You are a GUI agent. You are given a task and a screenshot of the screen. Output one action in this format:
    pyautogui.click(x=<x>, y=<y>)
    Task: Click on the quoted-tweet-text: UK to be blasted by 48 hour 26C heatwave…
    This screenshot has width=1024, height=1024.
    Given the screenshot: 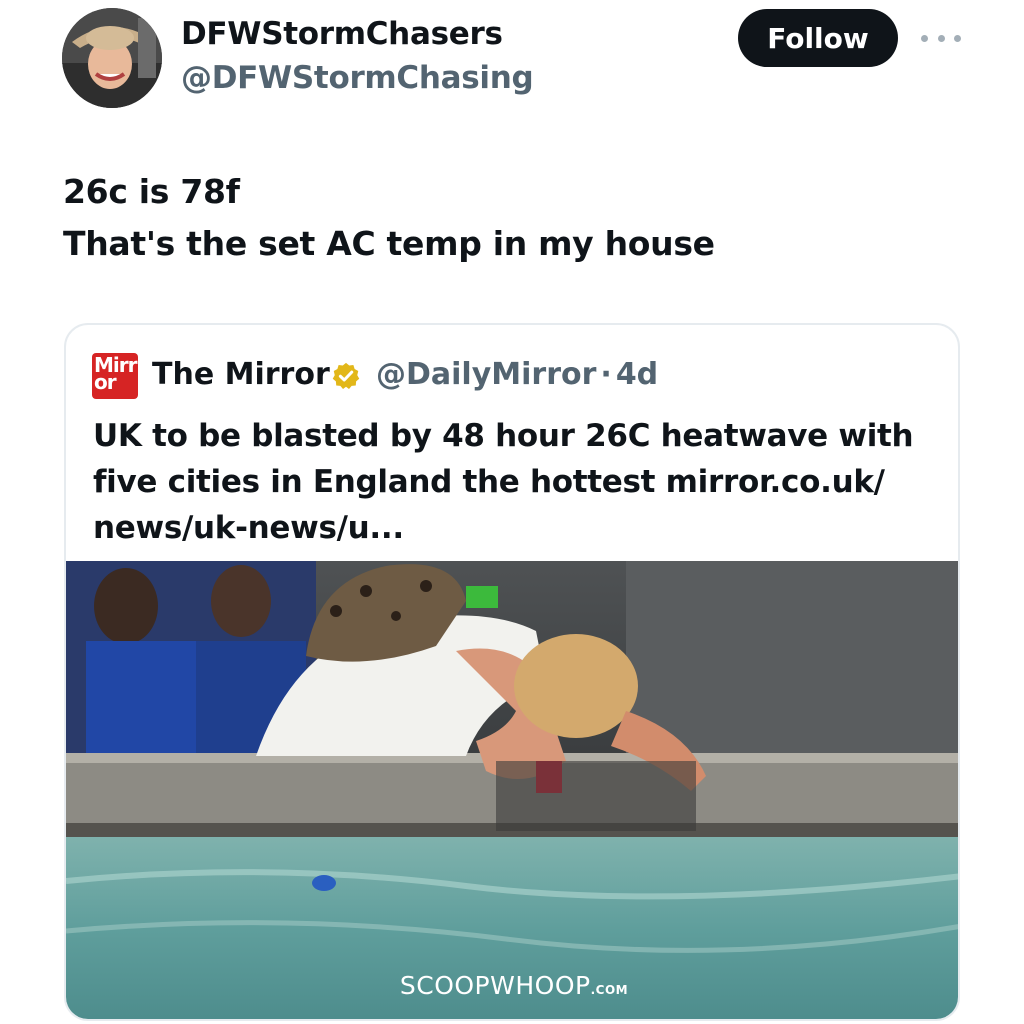 What is the action you would take?
    pyautogui.click(x=513, y=482)
    